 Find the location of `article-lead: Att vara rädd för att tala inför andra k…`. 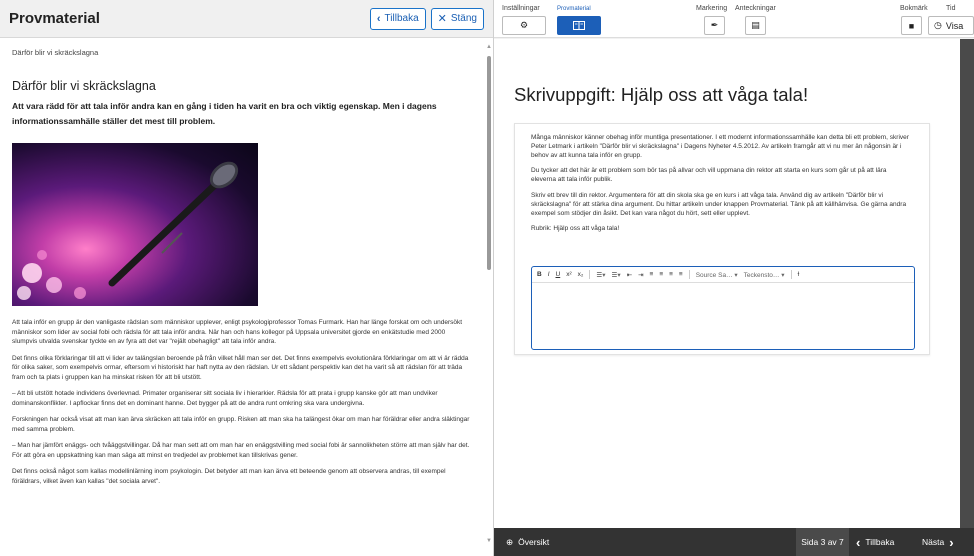

article-lead: Att vara rädd för att tala inför andra k… is located at coordinates (224, 113).